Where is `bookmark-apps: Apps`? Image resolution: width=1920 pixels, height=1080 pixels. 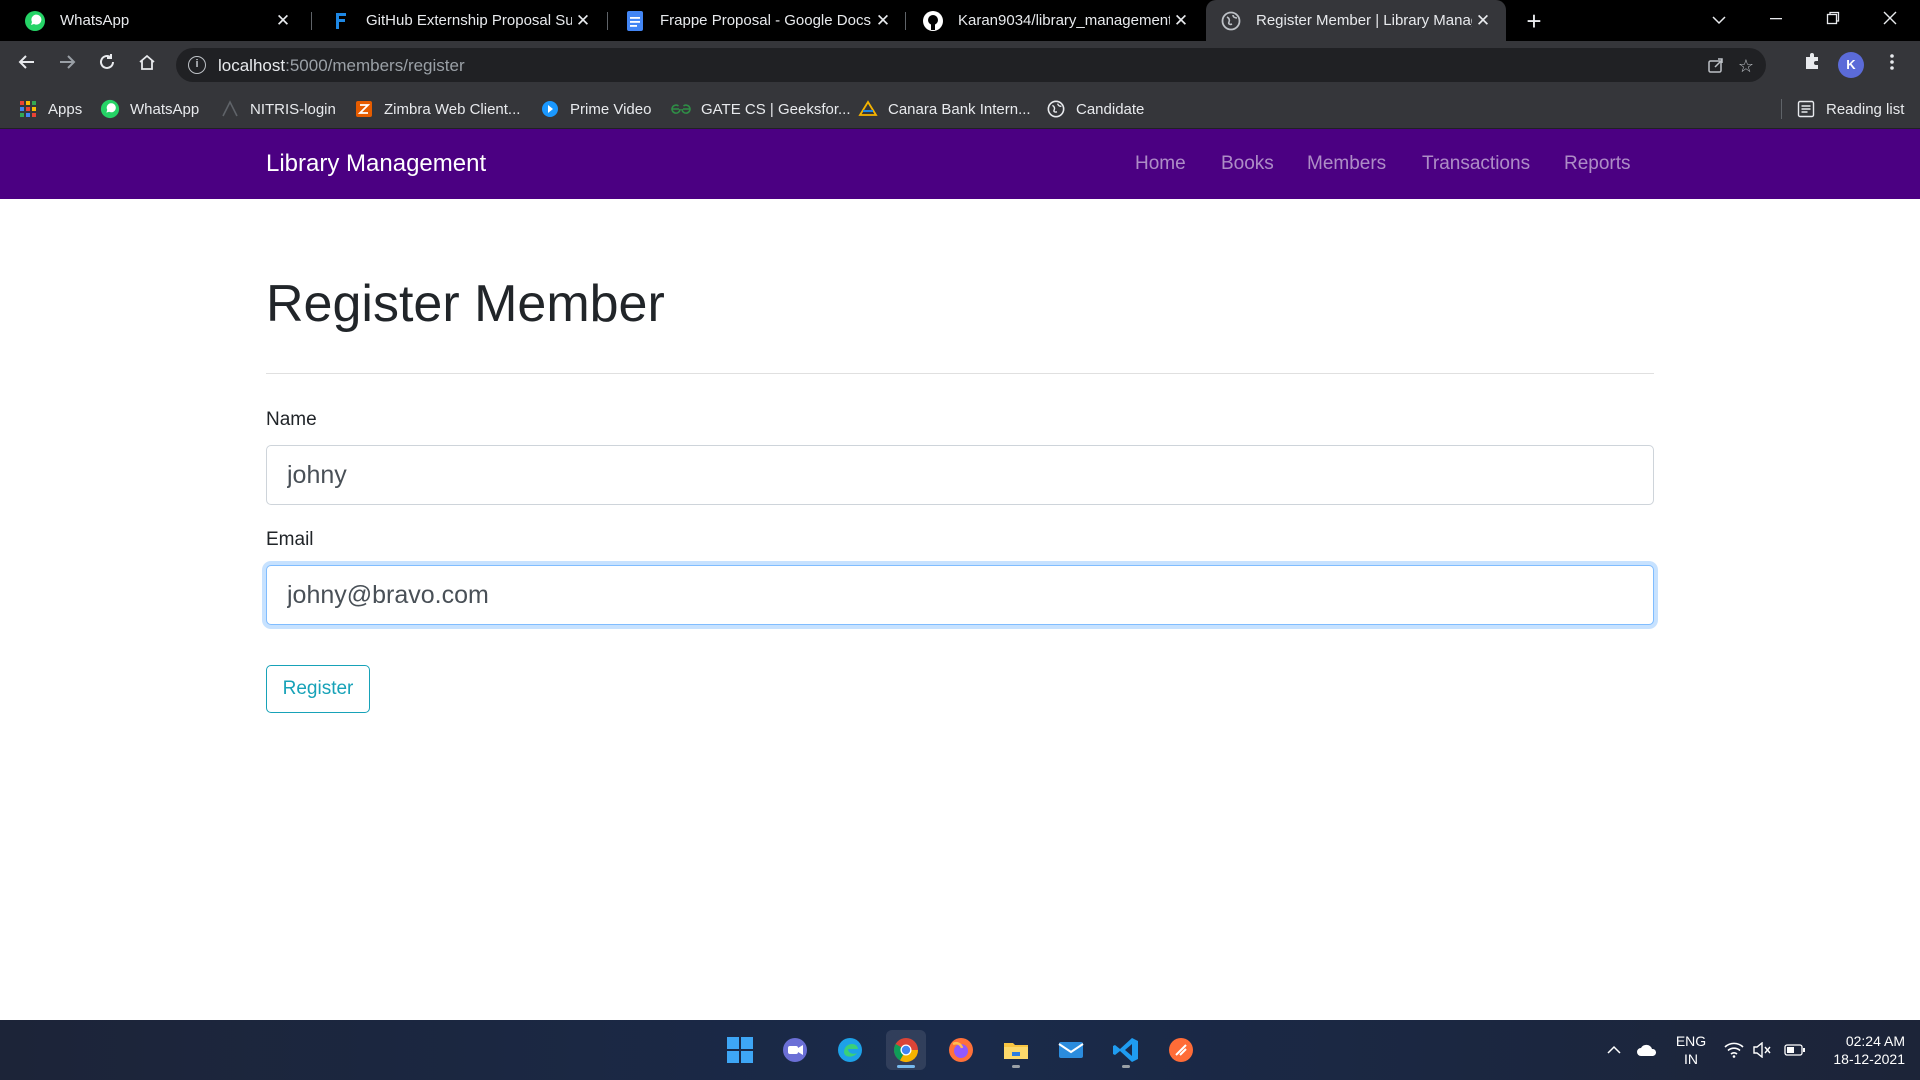 bookmark-apps: Apps is located at coordinates (50, 109).